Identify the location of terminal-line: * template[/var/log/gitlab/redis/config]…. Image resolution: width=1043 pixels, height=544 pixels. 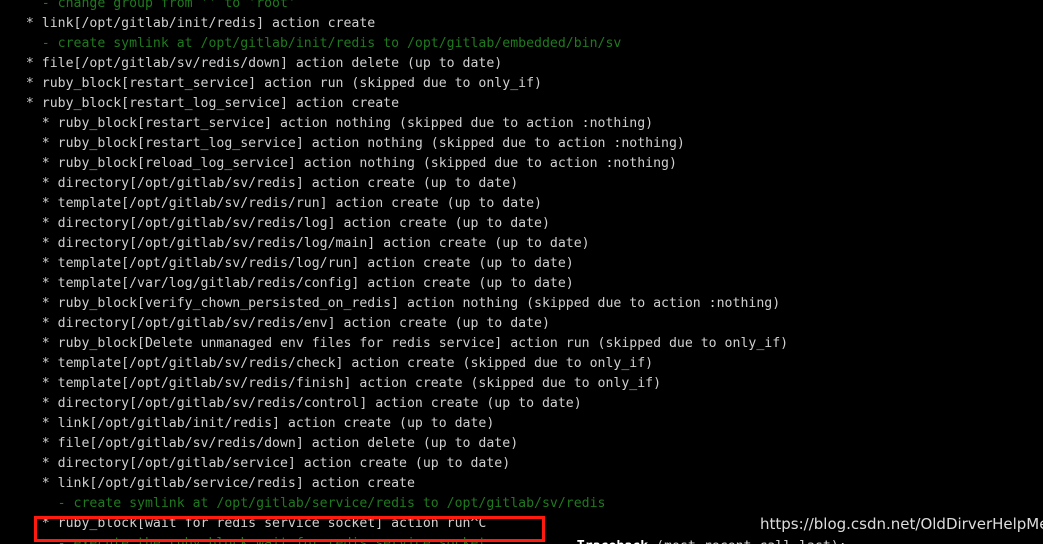
(521, 284).